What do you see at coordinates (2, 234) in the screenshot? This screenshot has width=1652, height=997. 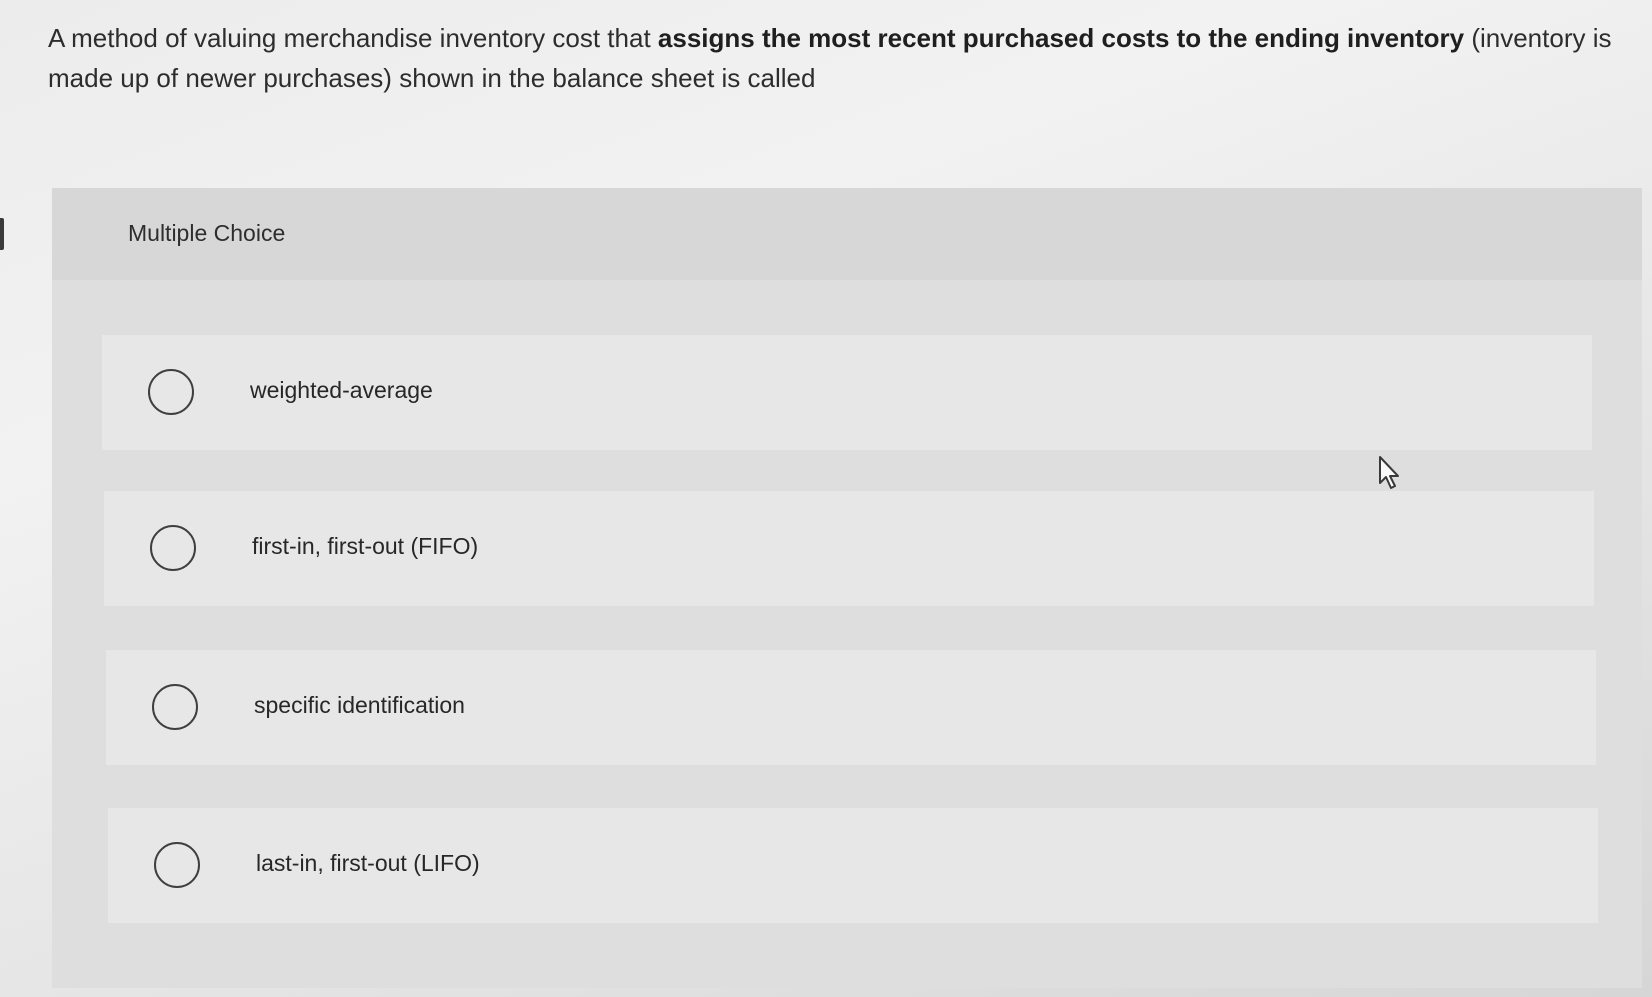 I see `left-edge-indicator` at bounding box center [2, 234].